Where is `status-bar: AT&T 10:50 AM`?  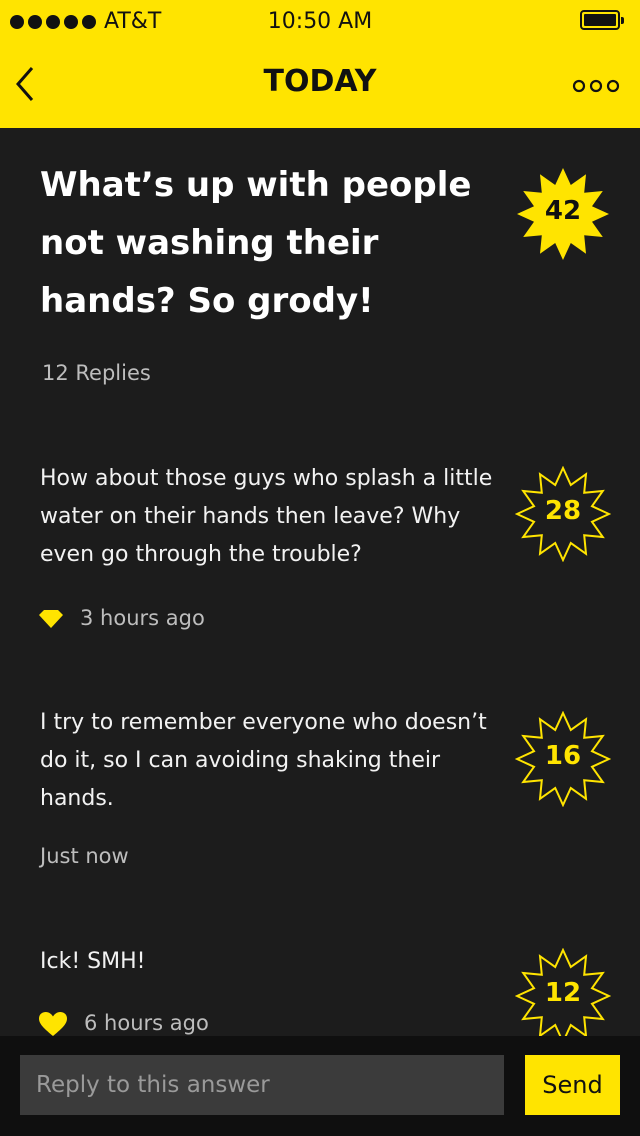 status-bar: AT&T 10:50 AM is located at coordinates (320, 22).